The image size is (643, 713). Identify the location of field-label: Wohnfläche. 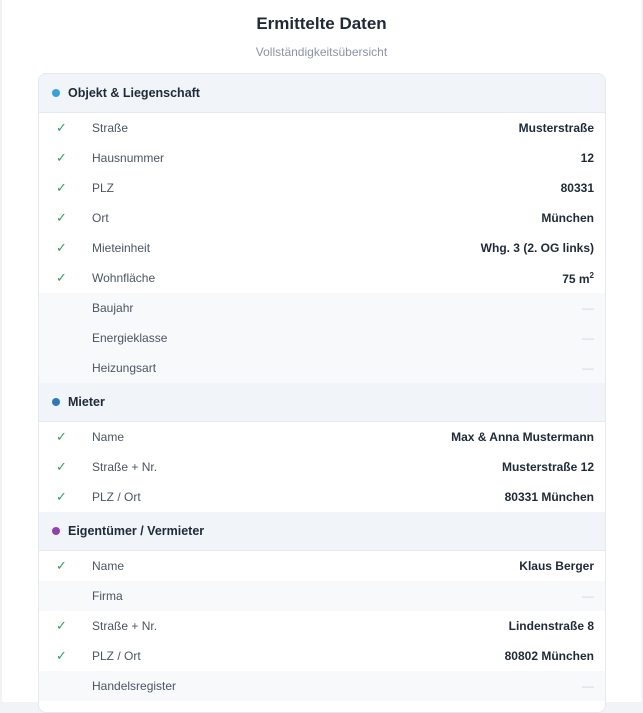
(124, 278).